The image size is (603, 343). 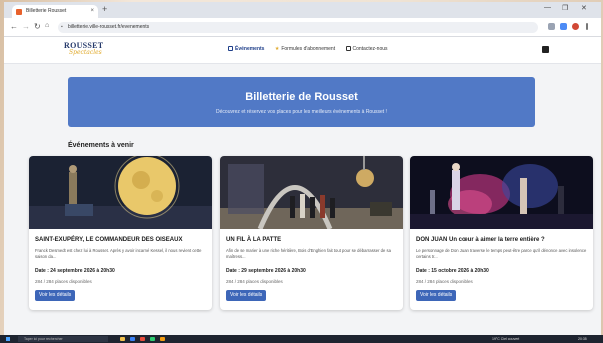 I want to click on close-tab-icon: ×, so click(x=92, y=11).